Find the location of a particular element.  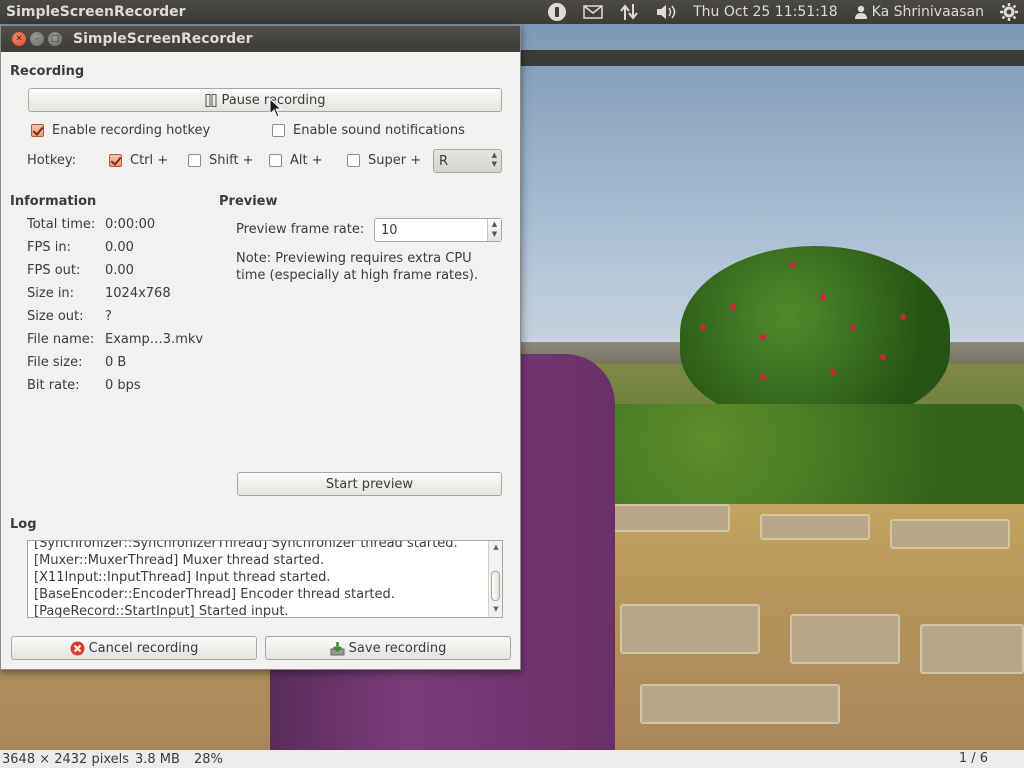

hotkey-label: Hotkey: is located at coordinates (52, 160).